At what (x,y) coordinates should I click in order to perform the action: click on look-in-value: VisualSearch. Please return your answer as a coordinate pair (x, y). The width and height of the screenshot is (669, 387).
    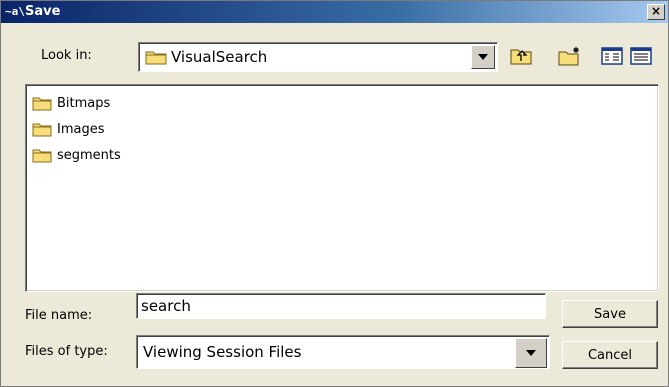
    Looking at the image, I should click on (219, 57).